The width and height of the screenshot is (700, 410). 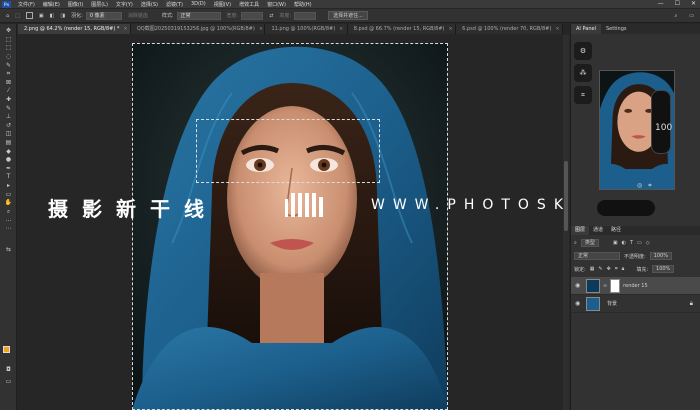 I want to click on search-icon: ⌕, so click(x=675, y=16).